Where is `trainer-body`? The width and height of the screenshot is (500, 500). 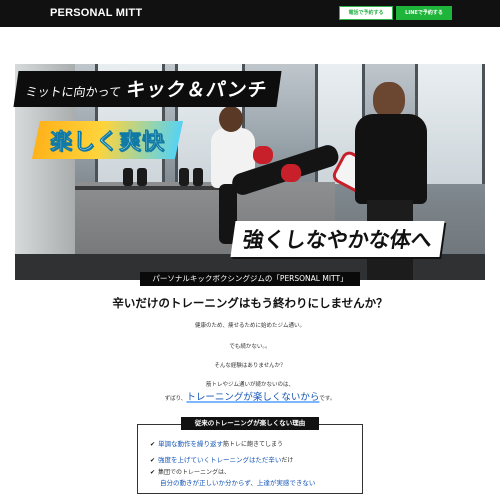
trainer-body is located at coordinates (391, 159).